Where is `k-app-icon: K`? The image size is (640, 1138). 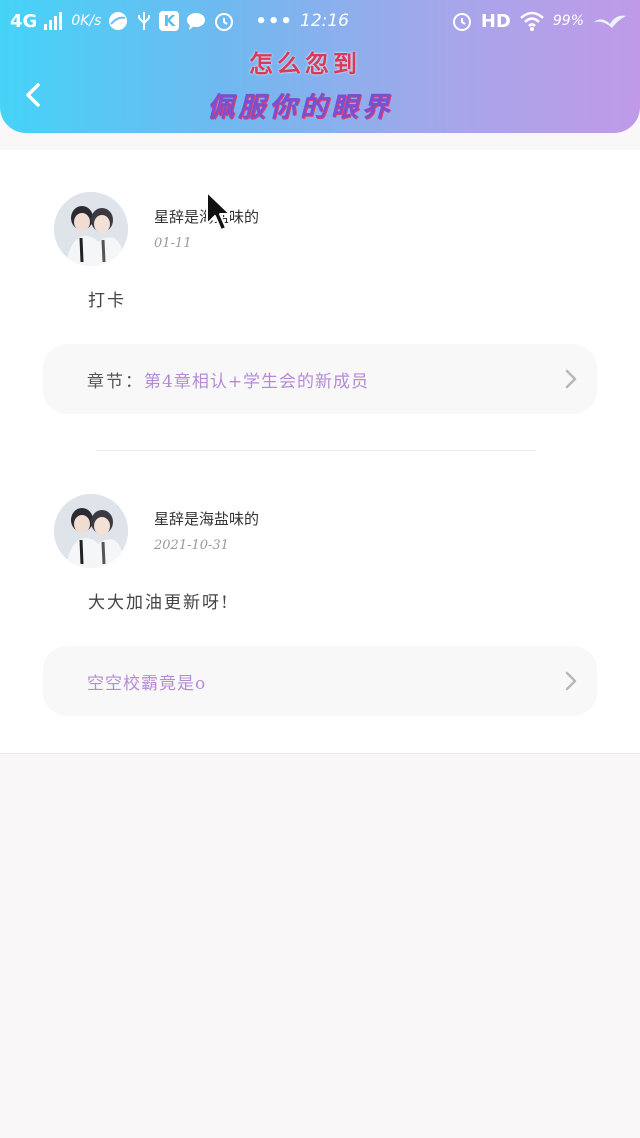
k-app-icon: K is located at coordinates (169, 21).